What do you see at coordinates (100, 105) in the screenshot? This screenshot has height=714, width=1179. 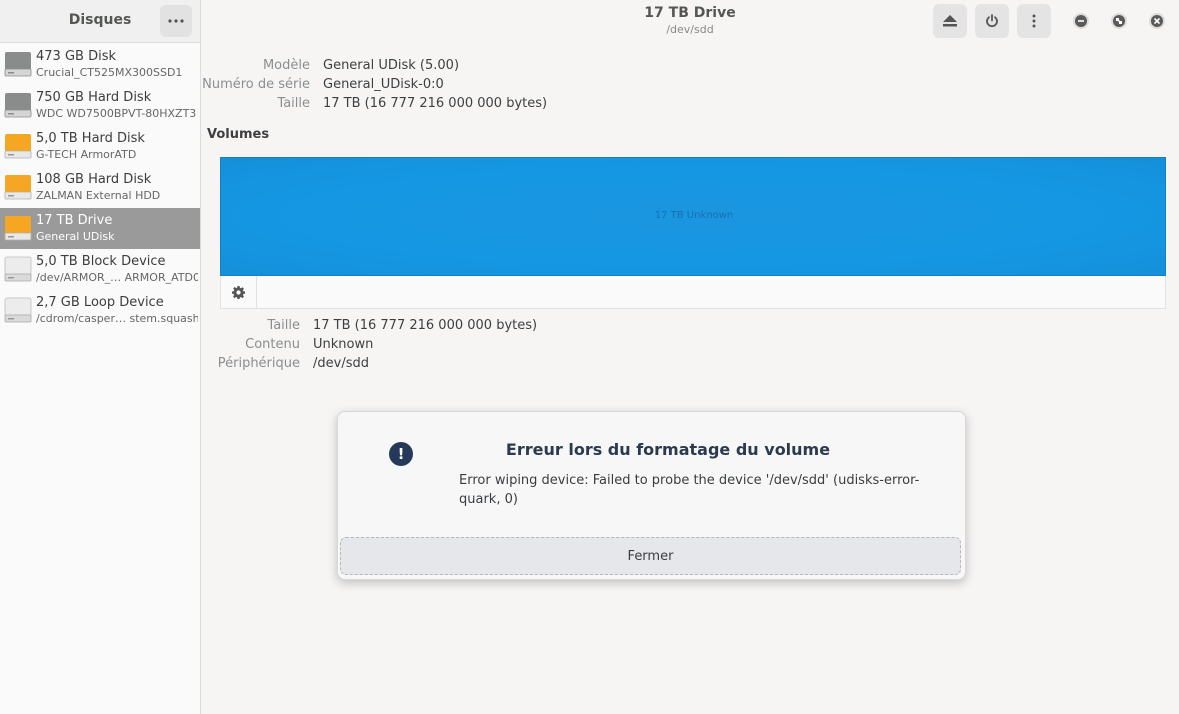 I see `disk-item-750gb: 750 GB Hard Disk WDC WD7500BPVT-80HXZT3` at bounding box center [100, 105].